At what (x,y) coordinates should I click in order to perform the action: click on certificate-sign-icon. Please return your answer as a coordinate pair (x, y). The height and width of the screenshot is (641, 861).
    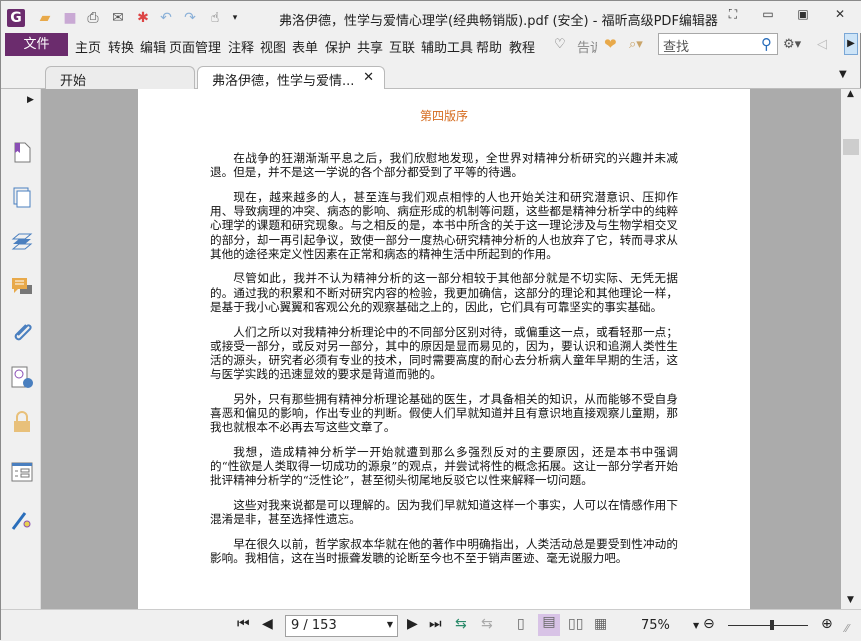
    Looking at the image, I should click on (22, 520).